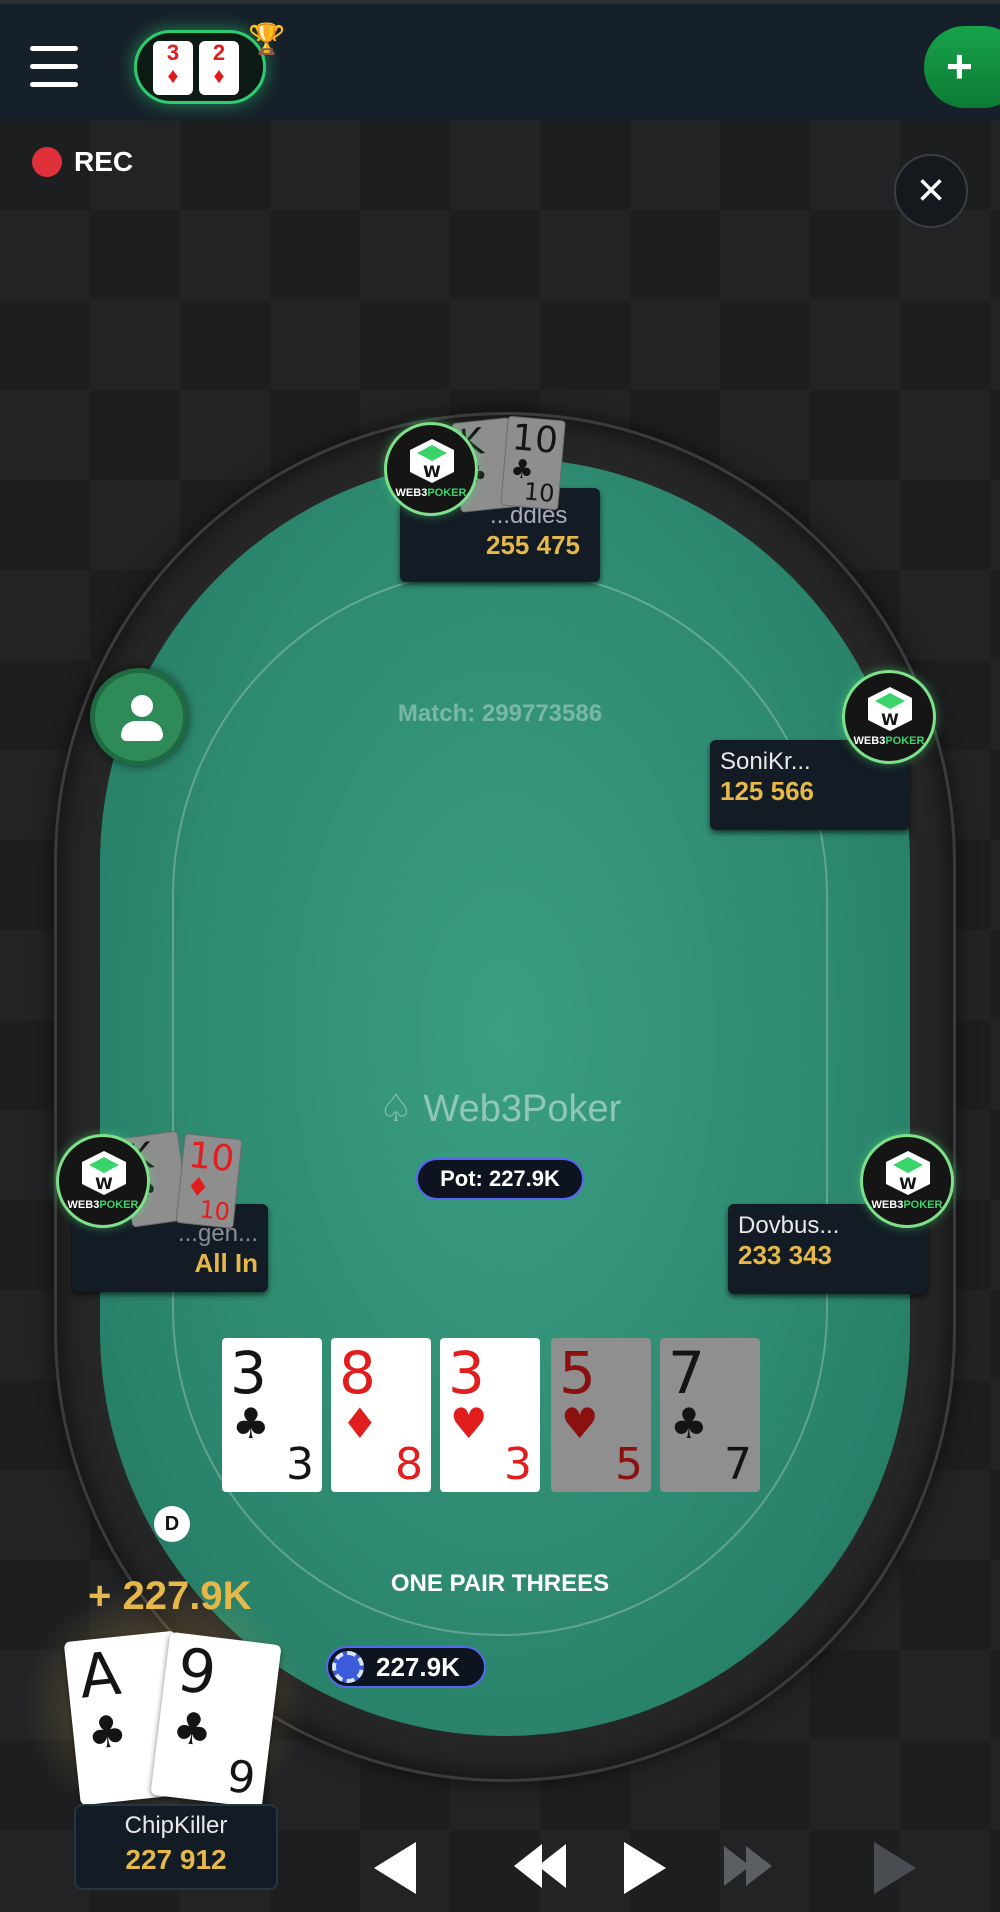  What do you see at coordinates (170, 1596) in the screenshot?
I see `win-amount: + 227.9K` at bounding box center [170, 1596].